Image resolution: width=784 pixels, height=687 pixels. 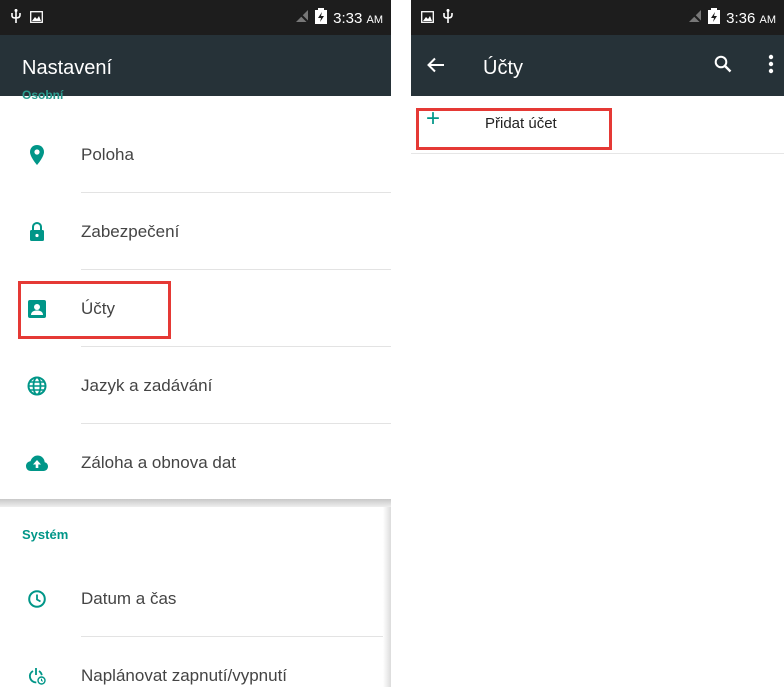 I want to click on clock: 3:33 AM, so click(x=358, y=18).